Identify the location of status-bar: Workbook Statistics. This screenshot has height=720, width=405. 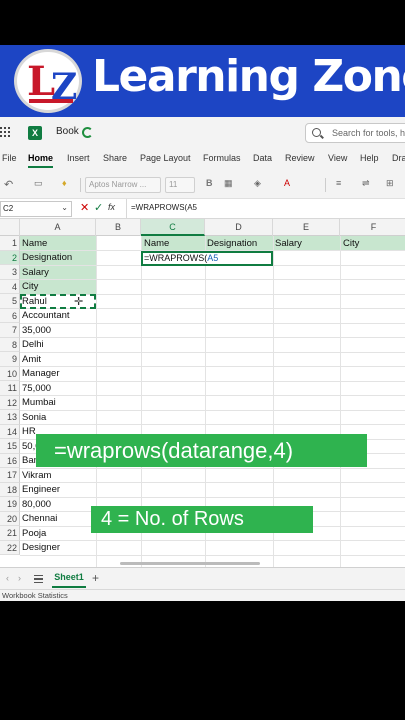
(202, 595).